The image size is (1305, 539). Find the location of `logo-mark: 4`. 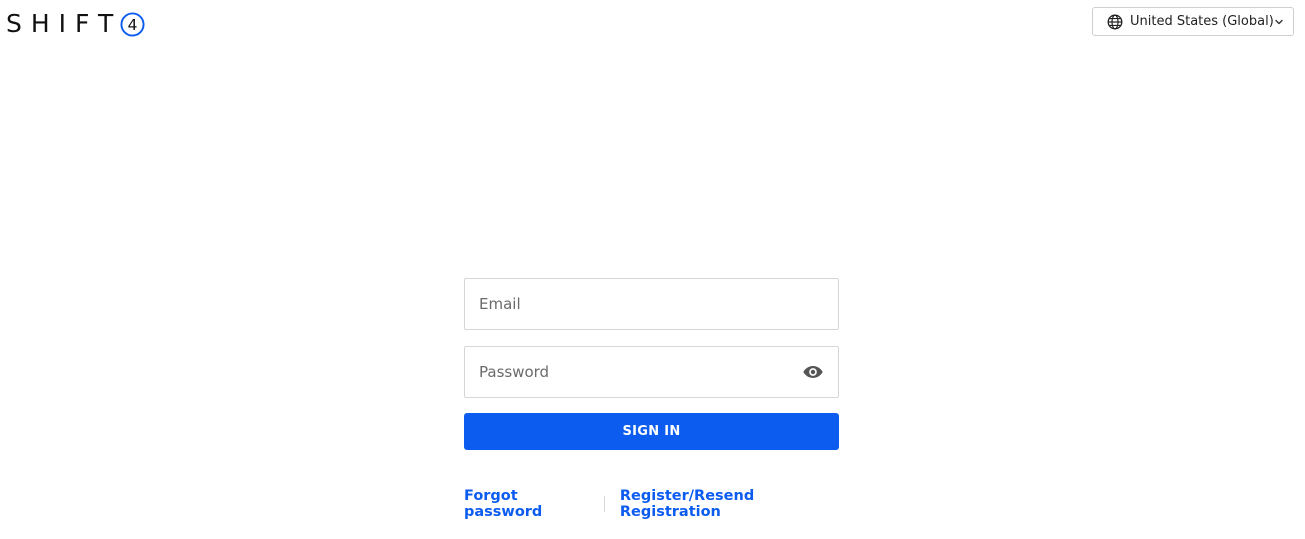

logo-mark: 4 is located at coordinates (132, 24).